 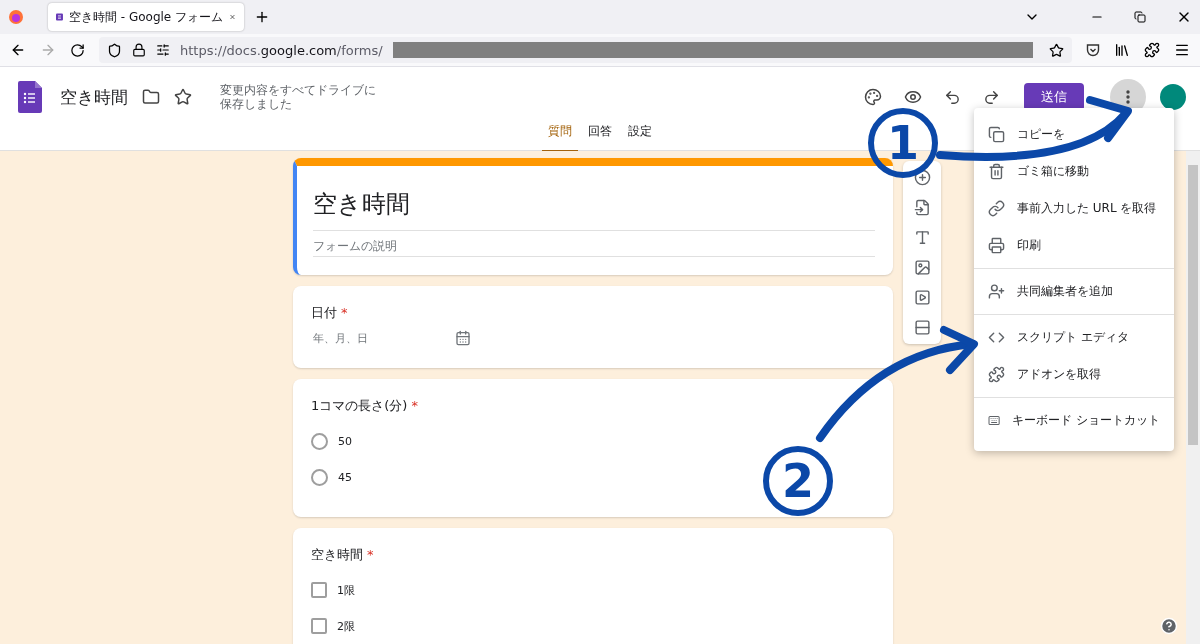 What do you see at coordinates (463, 338) in the screenshot?
I see `calendar-icon` at bounding box center [463, 338].